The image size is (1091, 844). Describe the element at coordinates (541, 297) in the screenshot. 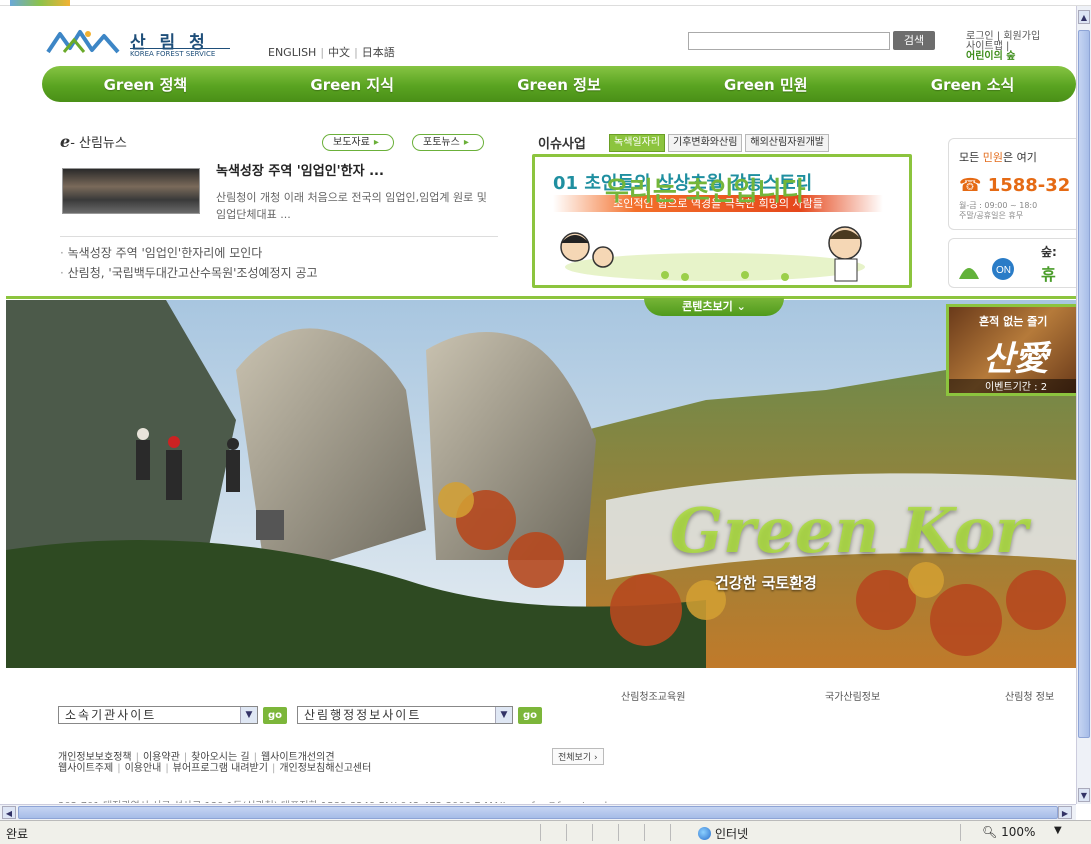

I see `section-divider` at that location.